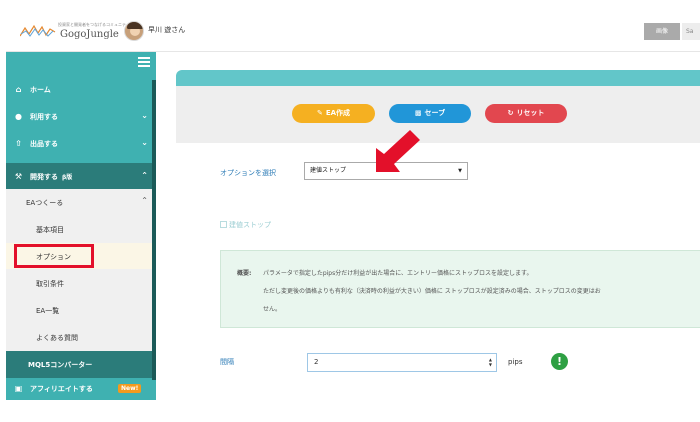  Describe the element at coordinates (81, 229) in the screenshot. I see `sidebar-item-basic: 基本項目` at that location.